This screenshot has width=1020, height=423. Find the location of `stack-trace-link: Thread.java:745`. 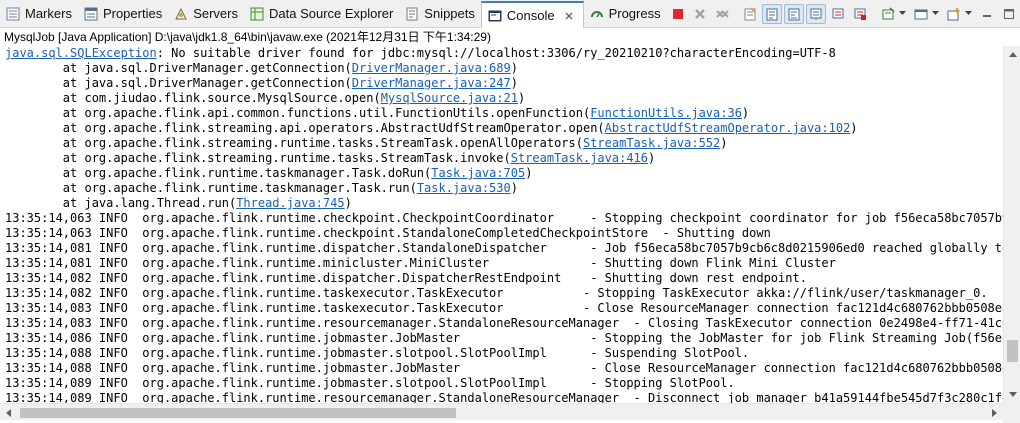

stack-trace-link: Thread.java:745 is located at coordinates (290, 203).